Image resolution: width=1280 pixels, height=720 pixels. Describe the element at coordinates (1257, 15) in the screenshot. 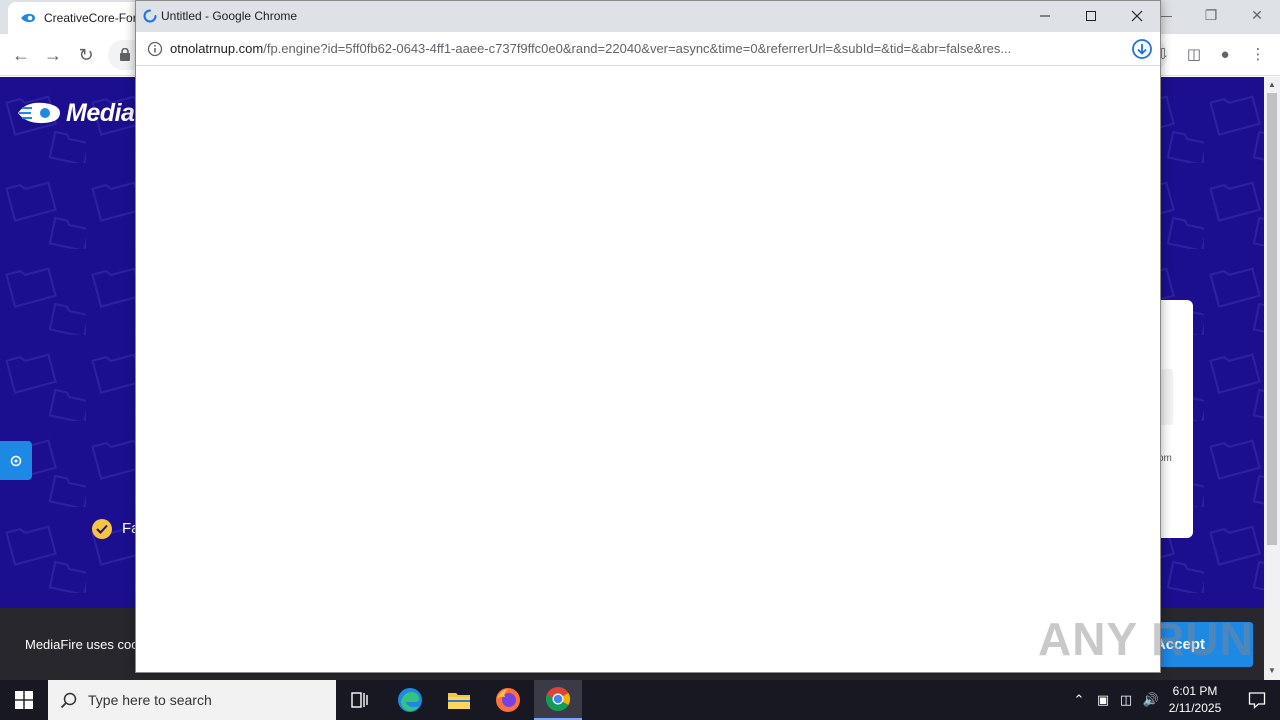

I see `close-icon: ✕` at that location.